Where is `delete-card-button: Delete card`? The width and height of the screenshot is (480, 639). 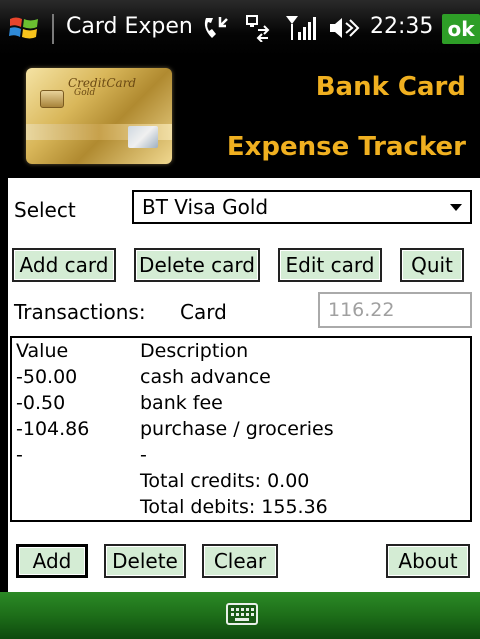 delete-card-button: Delete card is located at coordinates (197, 265).